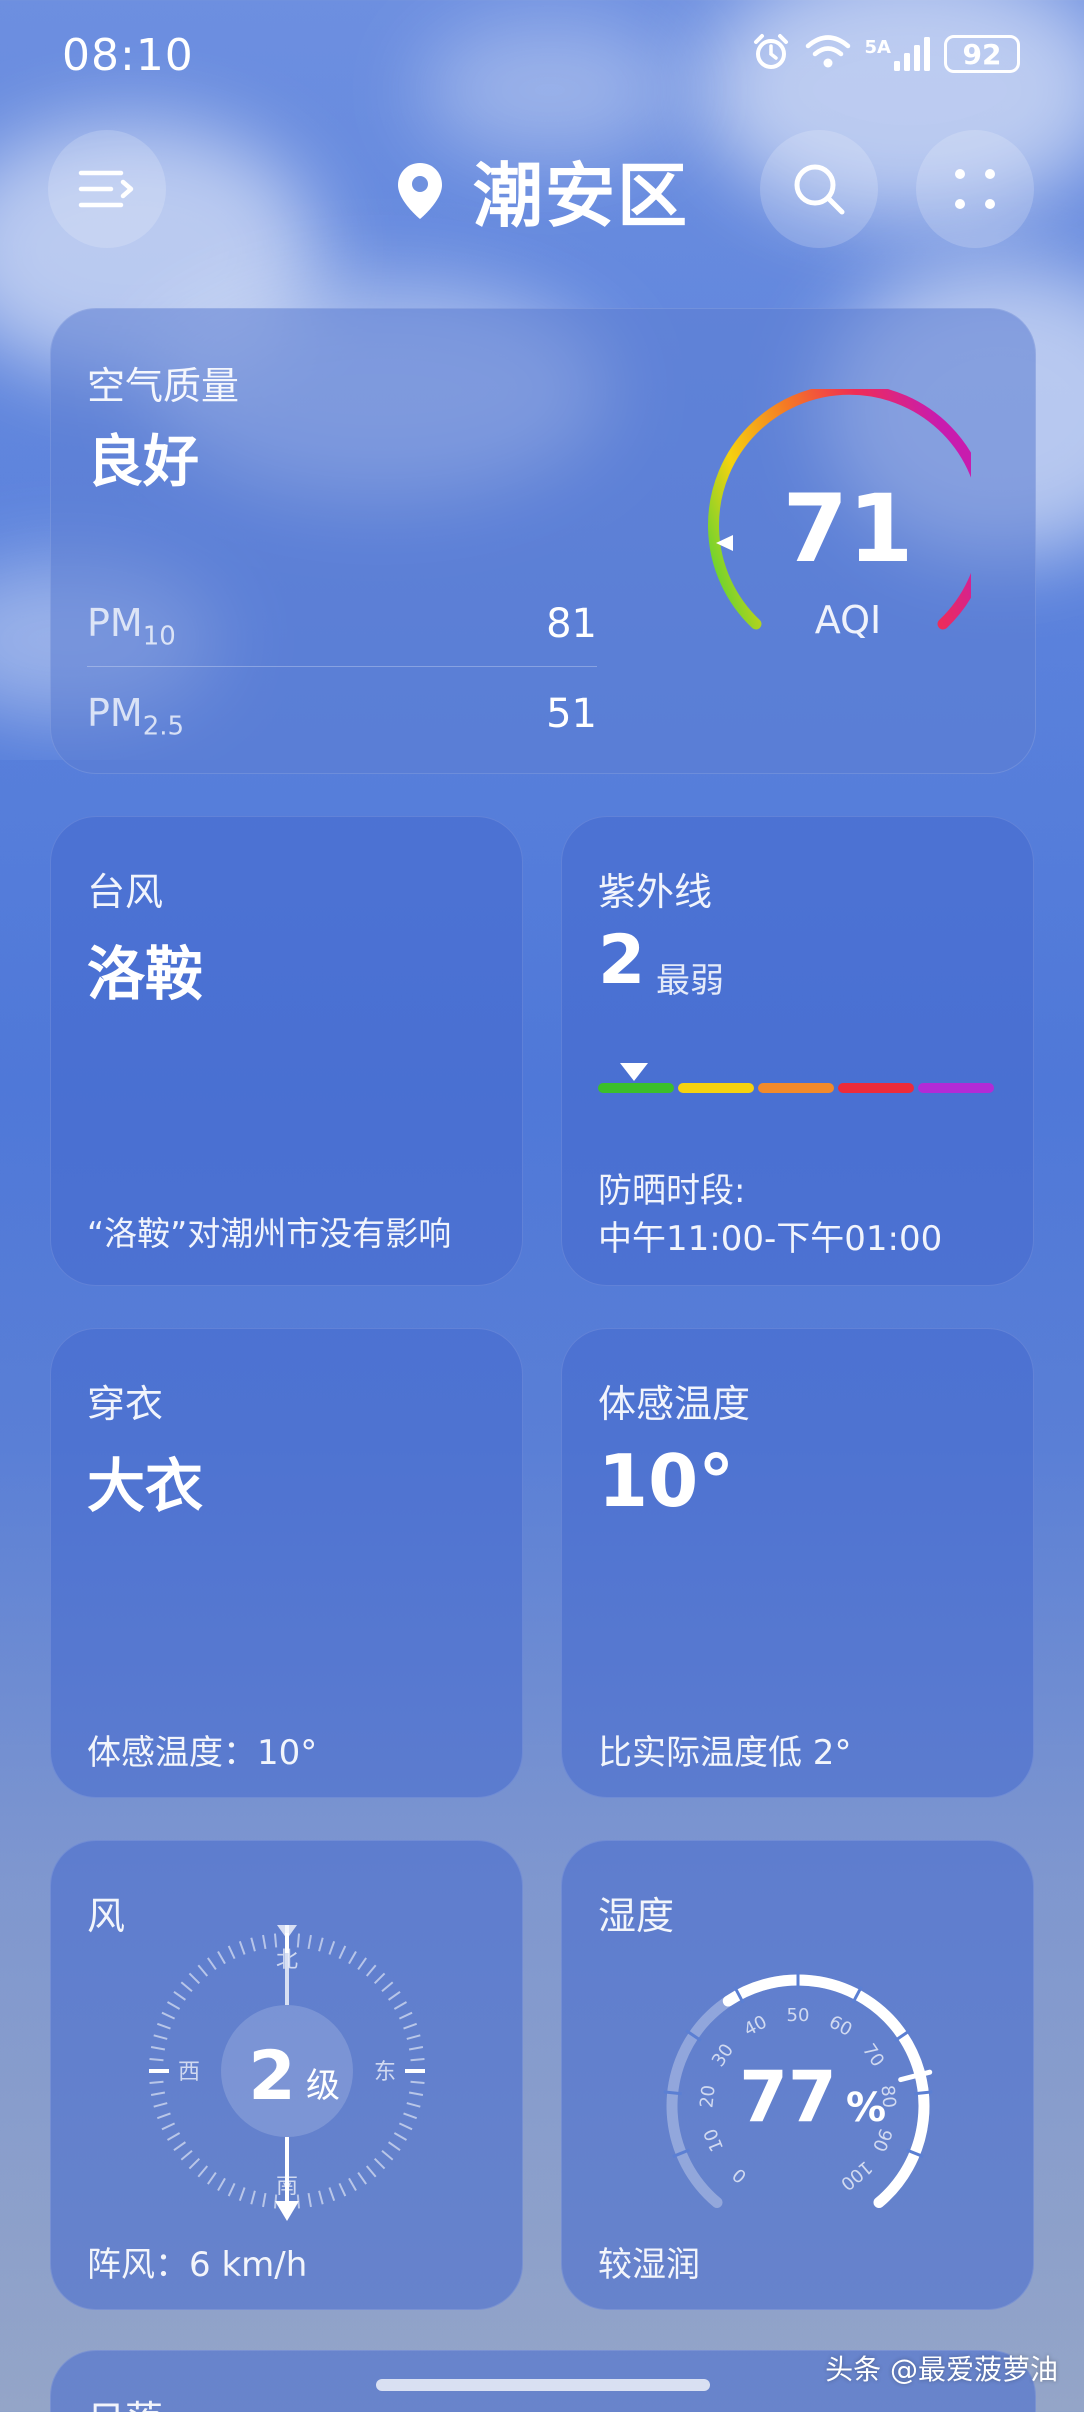 Image resolution: width=1084 pixels, height=2412 pixels. What do you see at coordinates (286, 1563) in the screenshot?
I see `clothing-card: 穿衣 大衣 体感温度：10°` at bounding box center [286, 1563].